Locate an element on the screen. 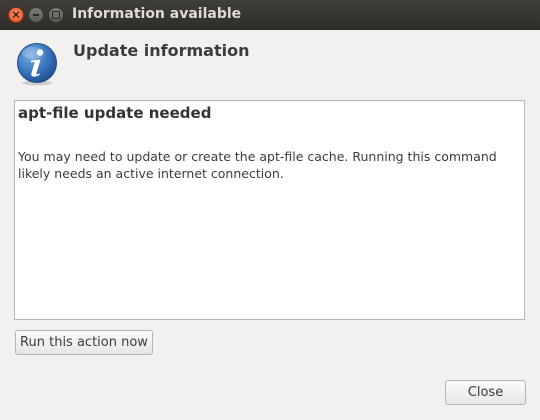 The height and width of the screenshot is (420, 540). window-minimize-button is located at coordinates (36, 15).